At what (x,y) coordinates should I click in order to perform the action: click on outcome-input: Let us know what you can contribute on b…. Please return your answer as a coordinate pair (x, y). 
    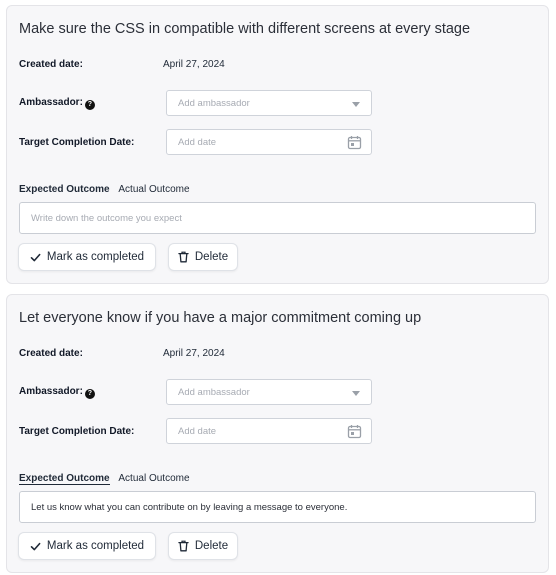
    Looking at the image, I should click on (277, 507).